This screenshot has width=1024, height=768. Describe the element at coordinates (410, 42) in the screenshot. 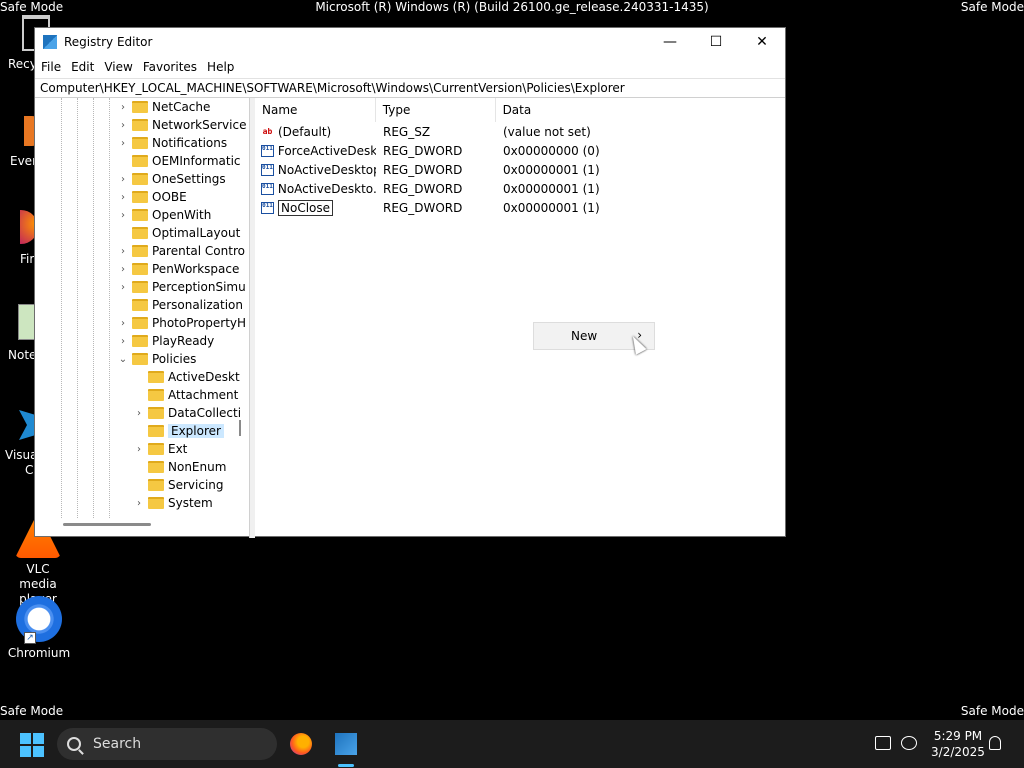

I see `title-bar: Registry Editor — ☐ ✕` at that location.